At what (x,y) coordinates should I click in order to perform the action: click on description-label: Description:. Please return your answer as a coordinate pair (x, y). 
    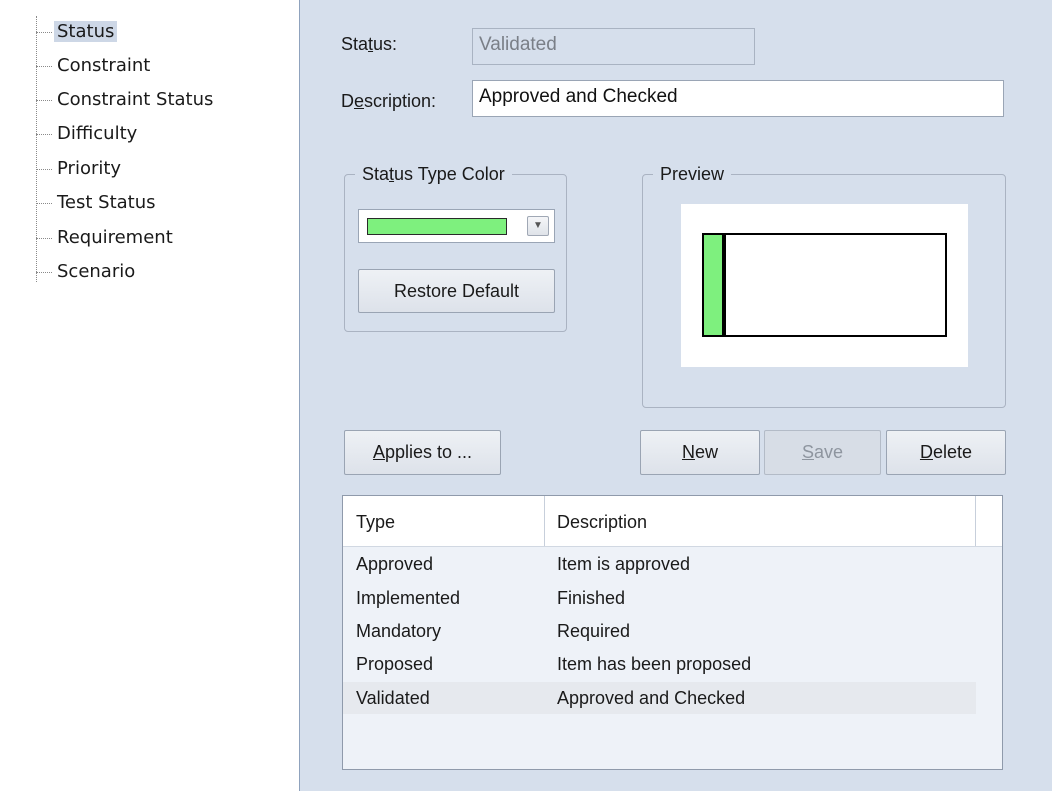
    Looking at the image, I should click on (389, 101).